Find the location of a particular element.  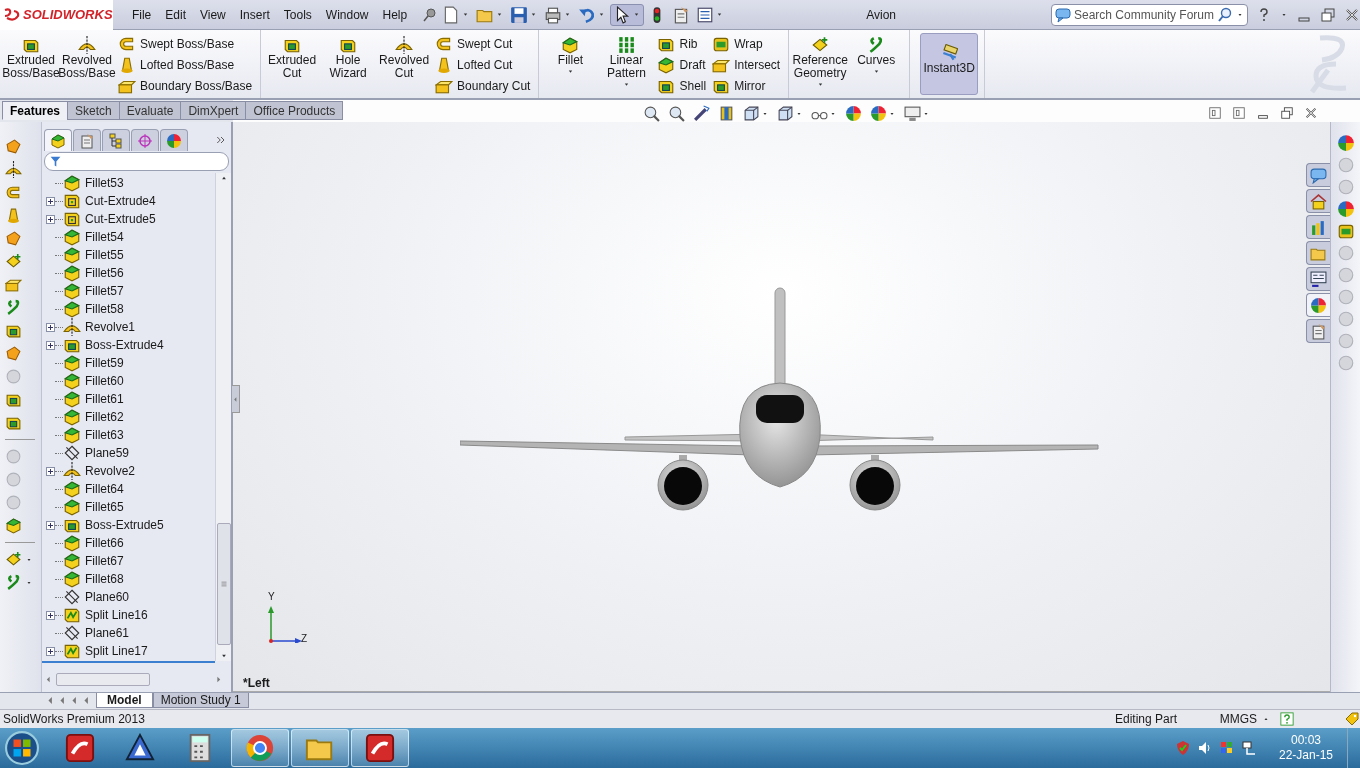

tree-item: Revolve1 is located at coordinates (110, 327).